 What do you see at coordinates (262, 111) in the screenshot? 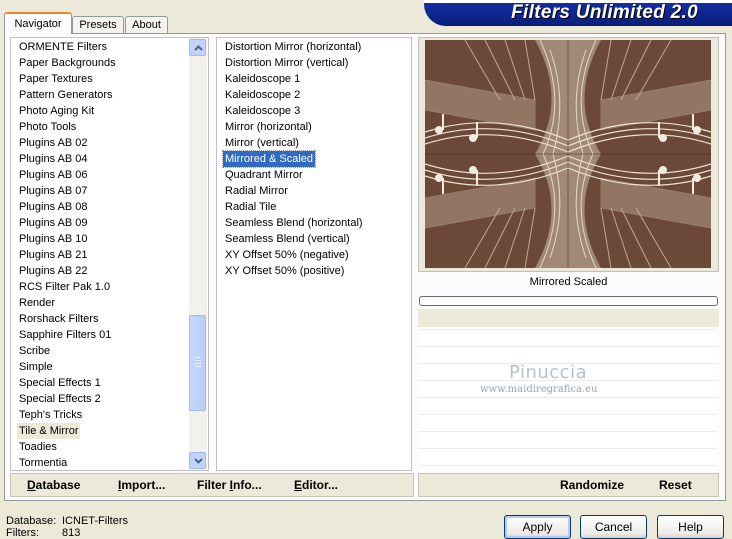
I see `filter-item: Kaleidoscope 3` at bounding box center [262, 111].